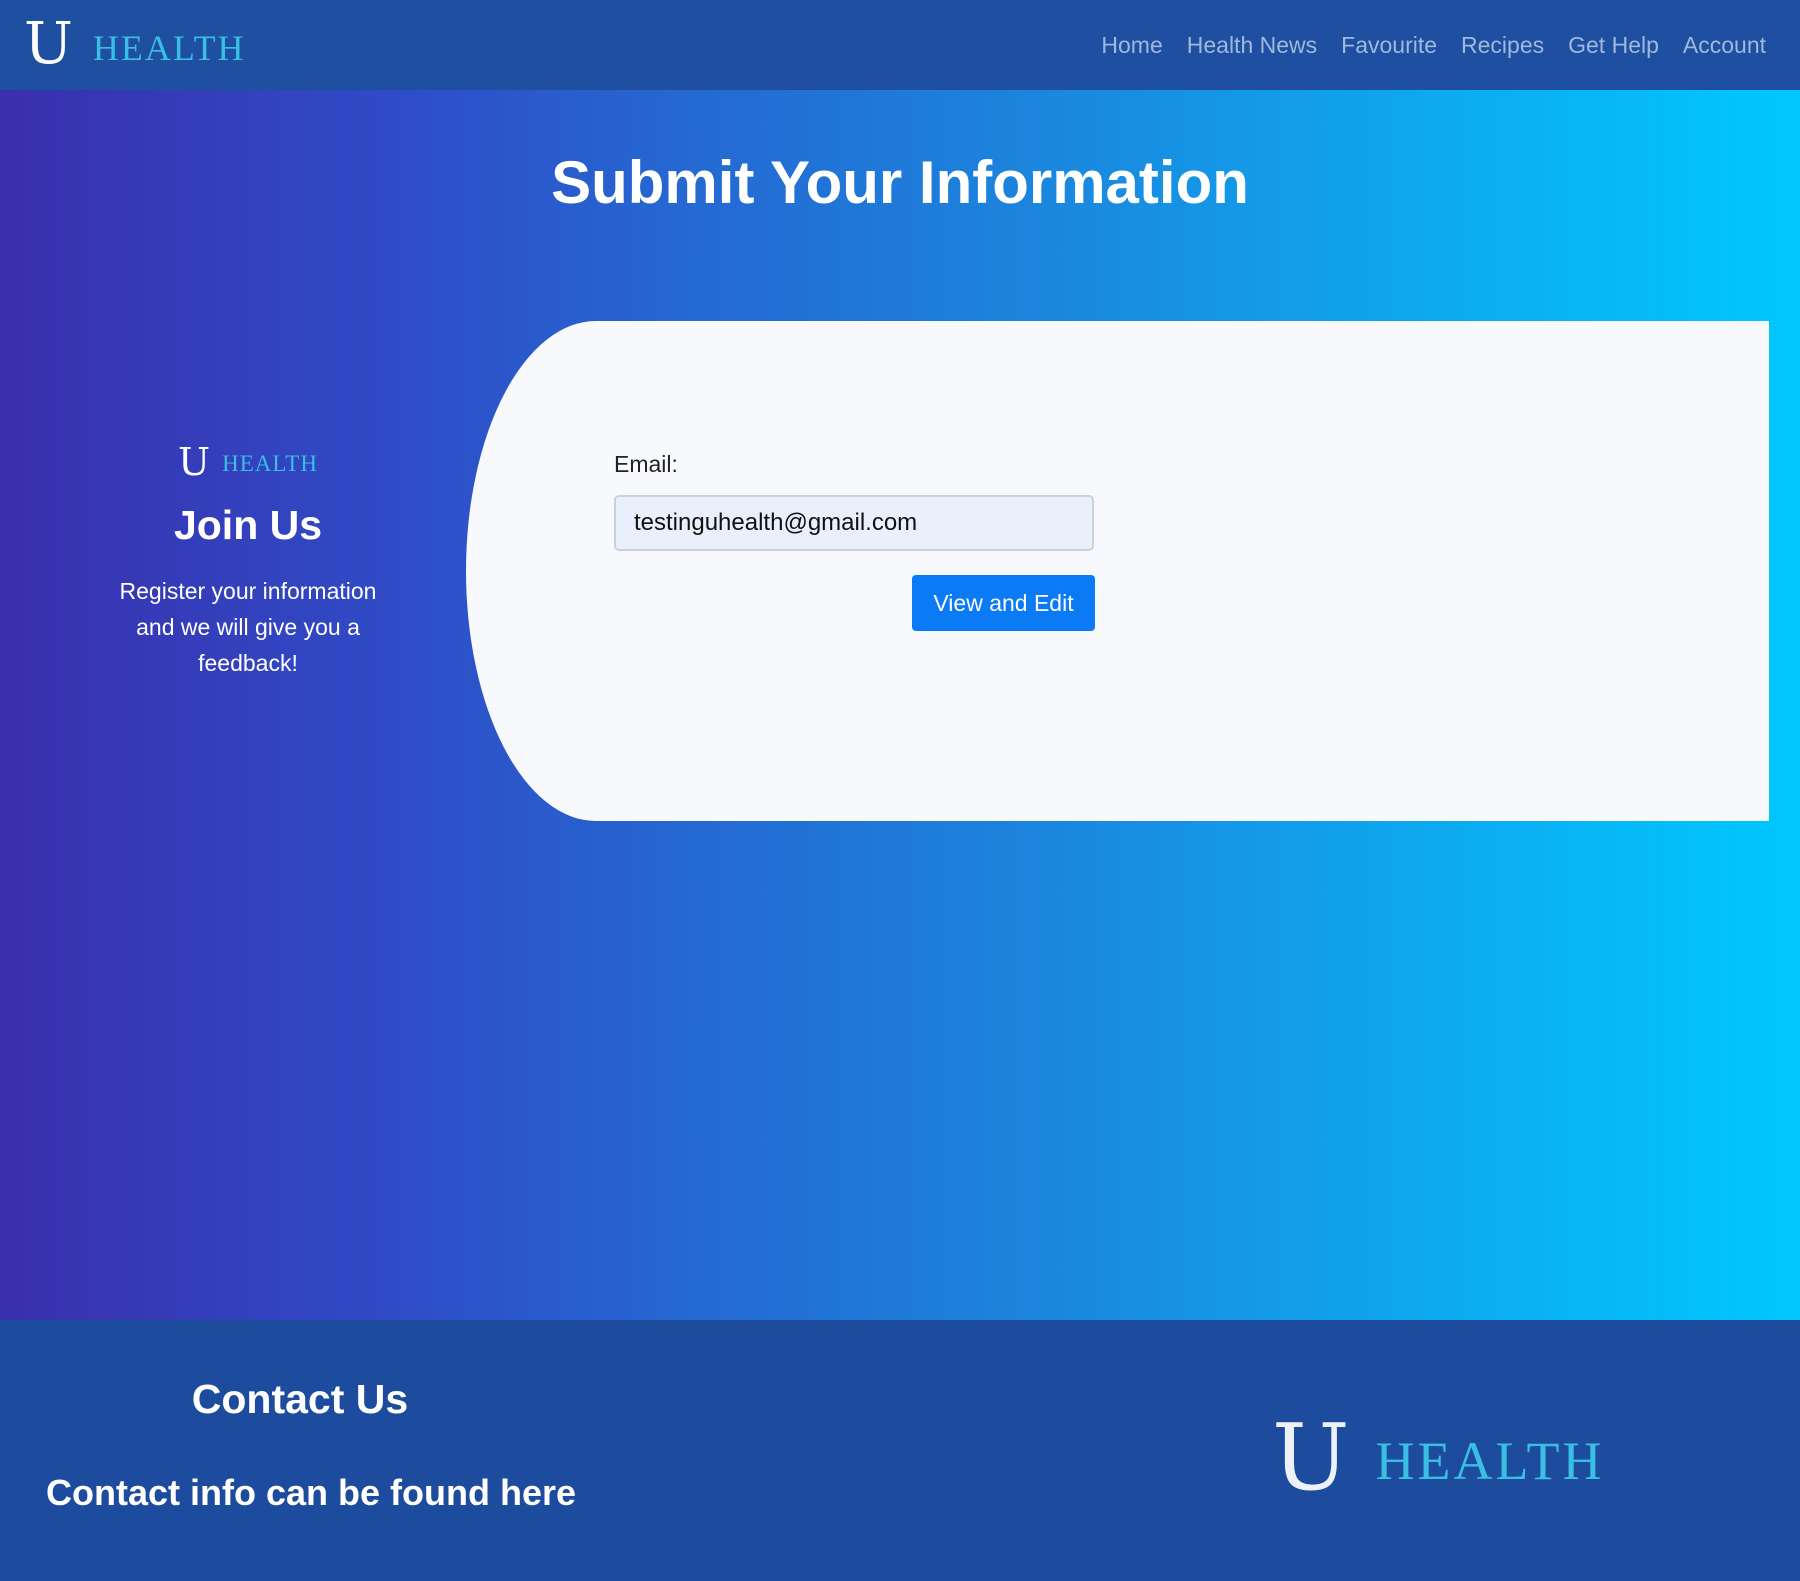 The height and width of the screenshot is (1581, 1800). I want to click on footer-brand-word: HEALTH, so click(1490, 1461).